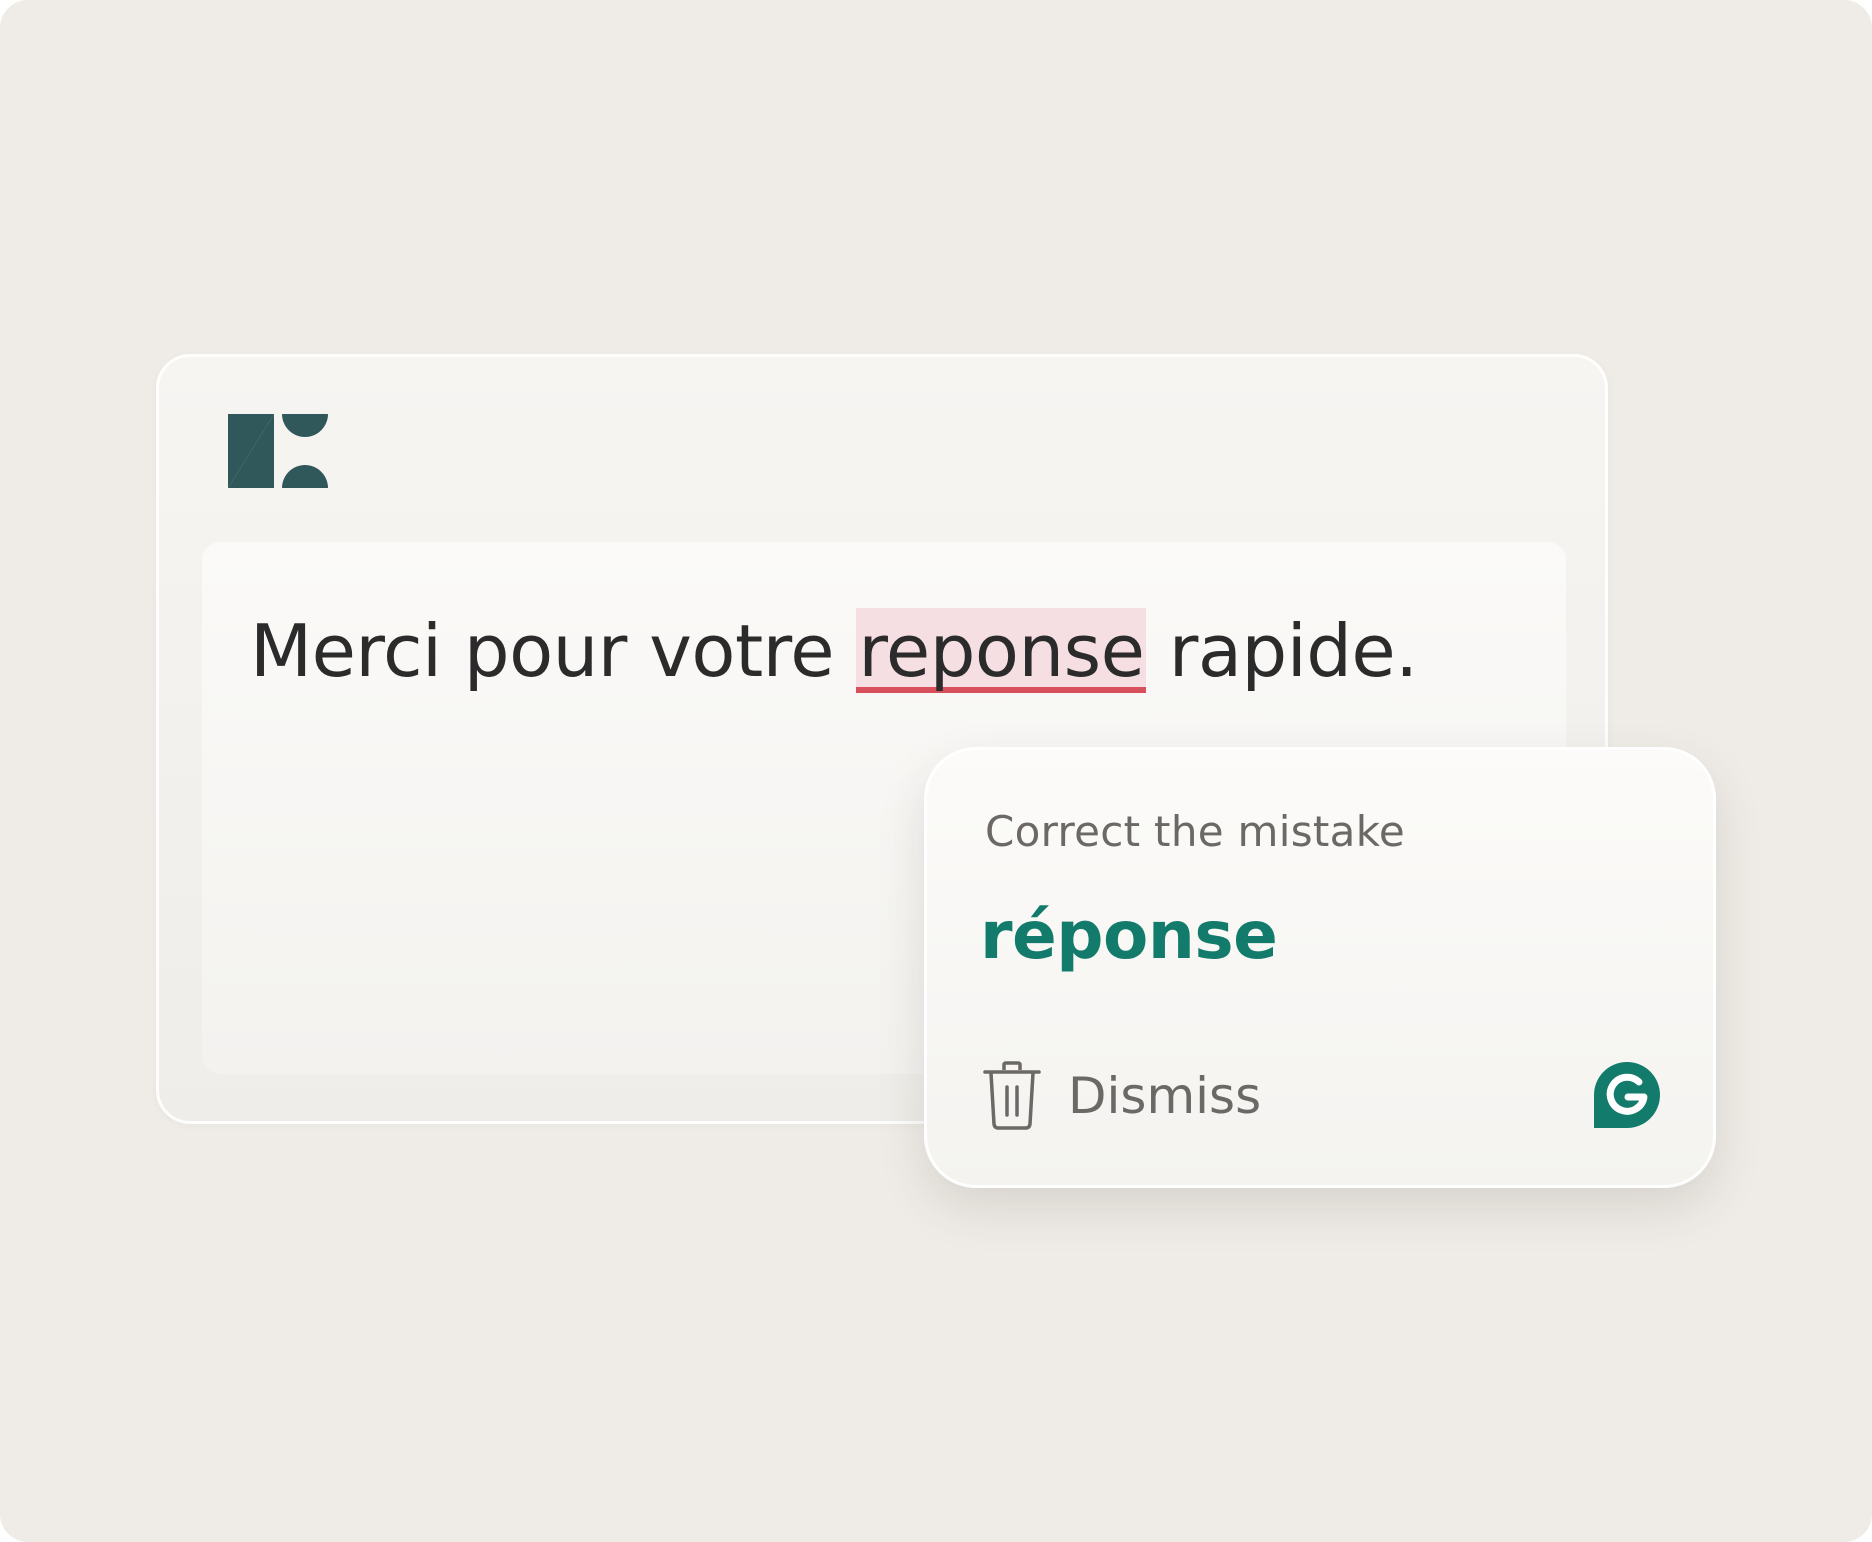  What do you see at coordinates (1129, 935) in the screenshot?
I see `replacement-suggestion: réponse` at bounding box center [1129, 935].